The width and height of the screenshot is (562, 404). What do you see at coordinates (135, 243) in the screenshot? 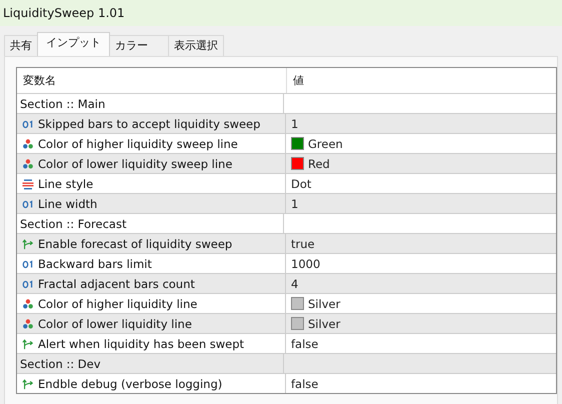
I see `parameter-name: Enable forecast of liquidity sweep` at bounding box center [135, 243].